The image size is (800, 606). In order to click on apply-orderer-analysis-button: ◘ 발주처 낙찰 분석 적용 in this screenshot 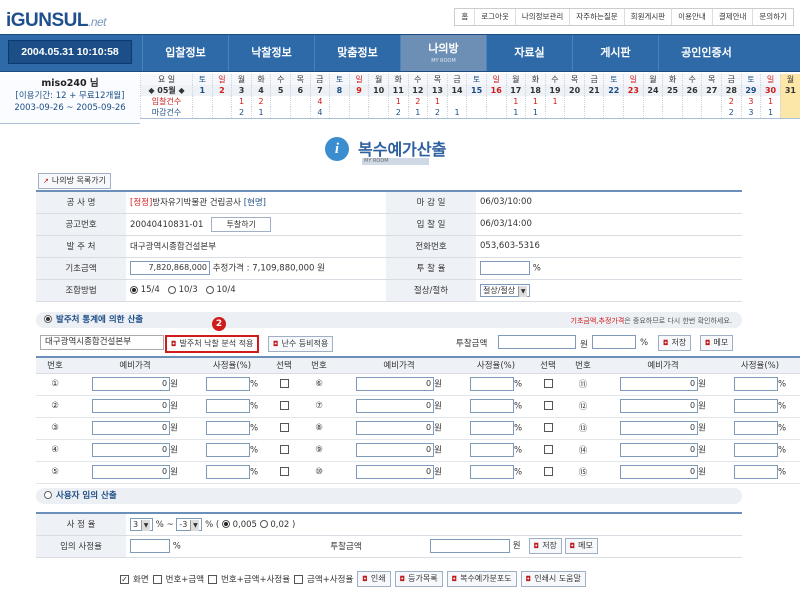, I will do `click(212, 344)`.